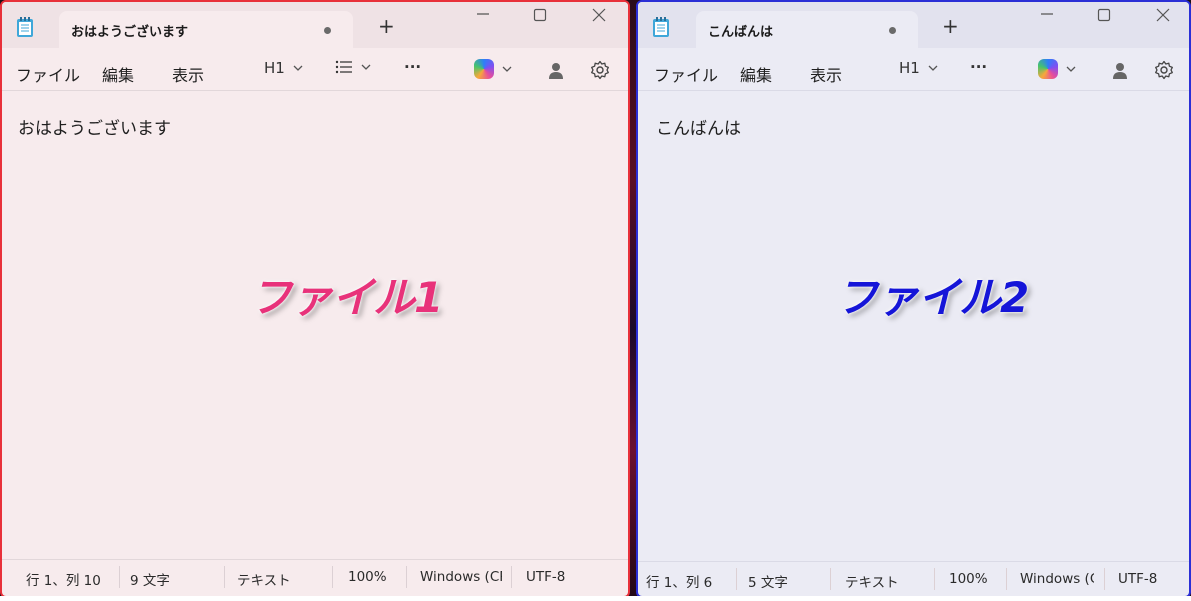 The height and width of the screenshot is (601, 1191). Describe the element at coordinates (343, 67) in the screenshot. I see `list-icon` at that location.